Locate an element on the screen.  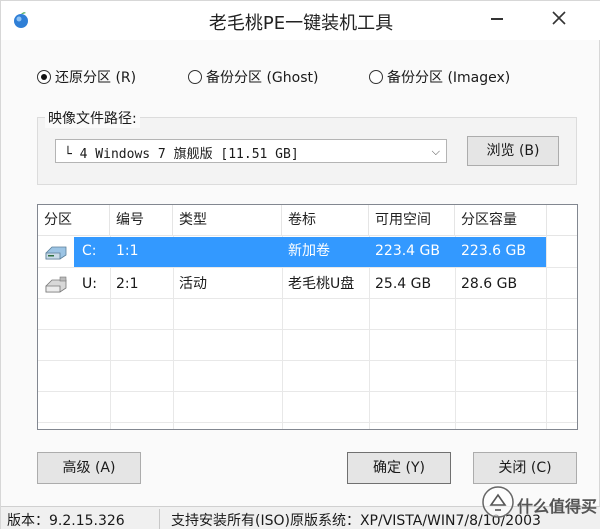
radio-backup-imagex: 备份分区 (Imagex) is located at coordinates (439, 77).